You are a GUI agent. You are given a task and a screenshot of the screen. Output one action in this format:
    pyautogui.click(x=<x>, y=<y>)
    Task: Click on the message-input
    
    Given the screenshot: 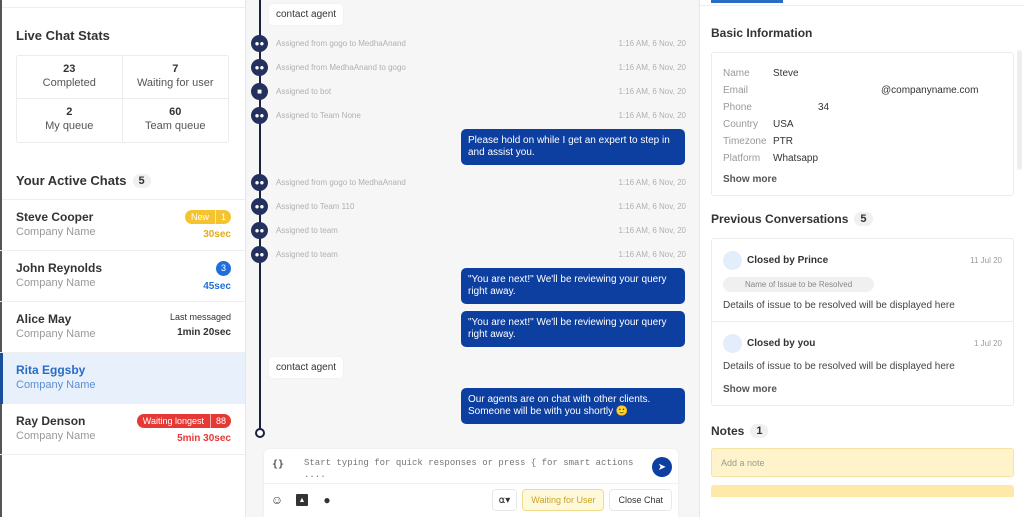 What is the action you would take?
    pyautogui.click(x=472, y=469)
    